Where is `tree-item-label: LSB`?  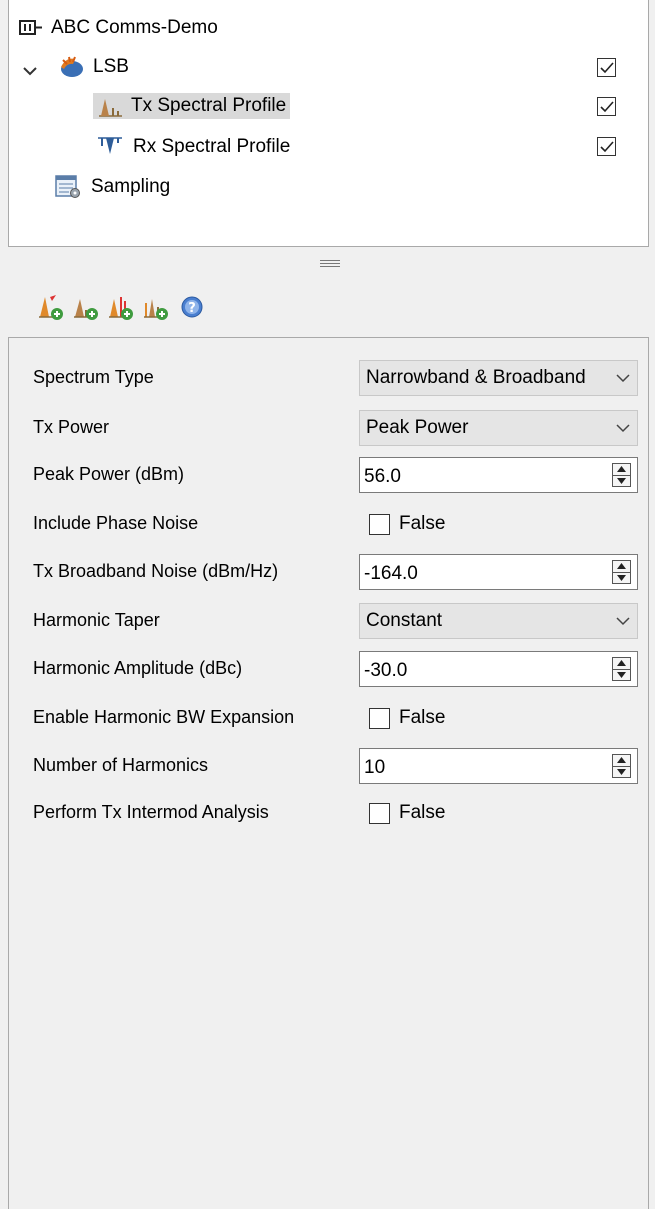
tree-item-label: LSB is located at coordinates (111, 66).